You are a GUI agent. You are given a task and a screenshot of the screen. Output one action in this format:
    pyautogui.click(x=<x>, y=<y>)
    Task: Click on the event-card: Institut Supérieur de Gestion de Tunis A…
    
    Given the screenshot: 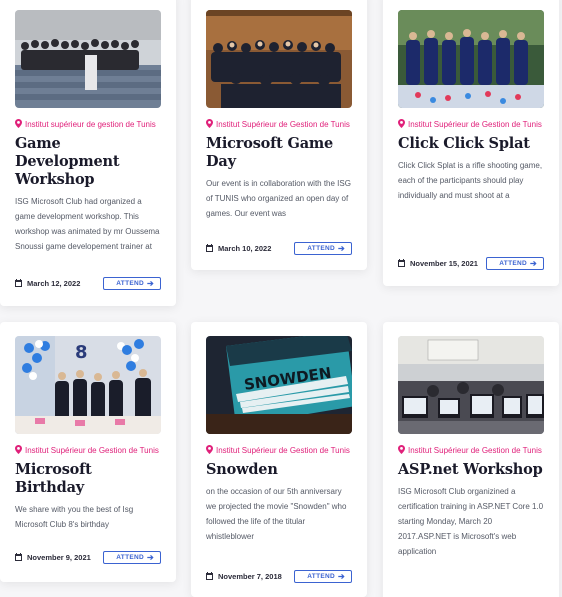 What is the action you would take?
    pyautogui.click(x=471, y=459)
    